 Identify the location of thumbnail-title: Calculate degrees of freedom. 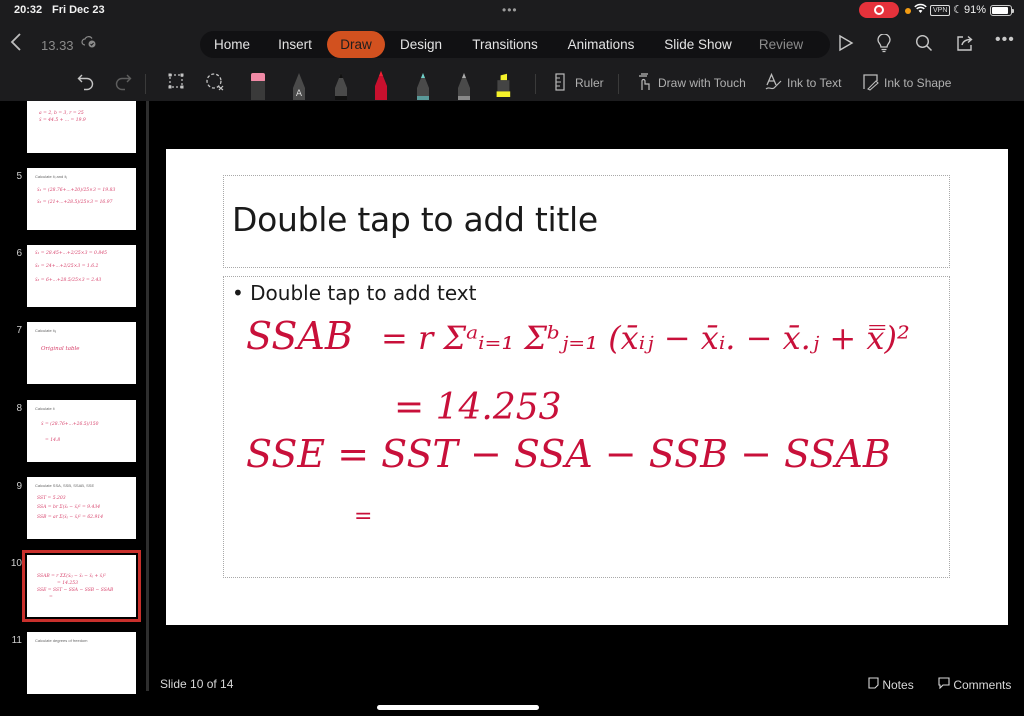
(61, 640).